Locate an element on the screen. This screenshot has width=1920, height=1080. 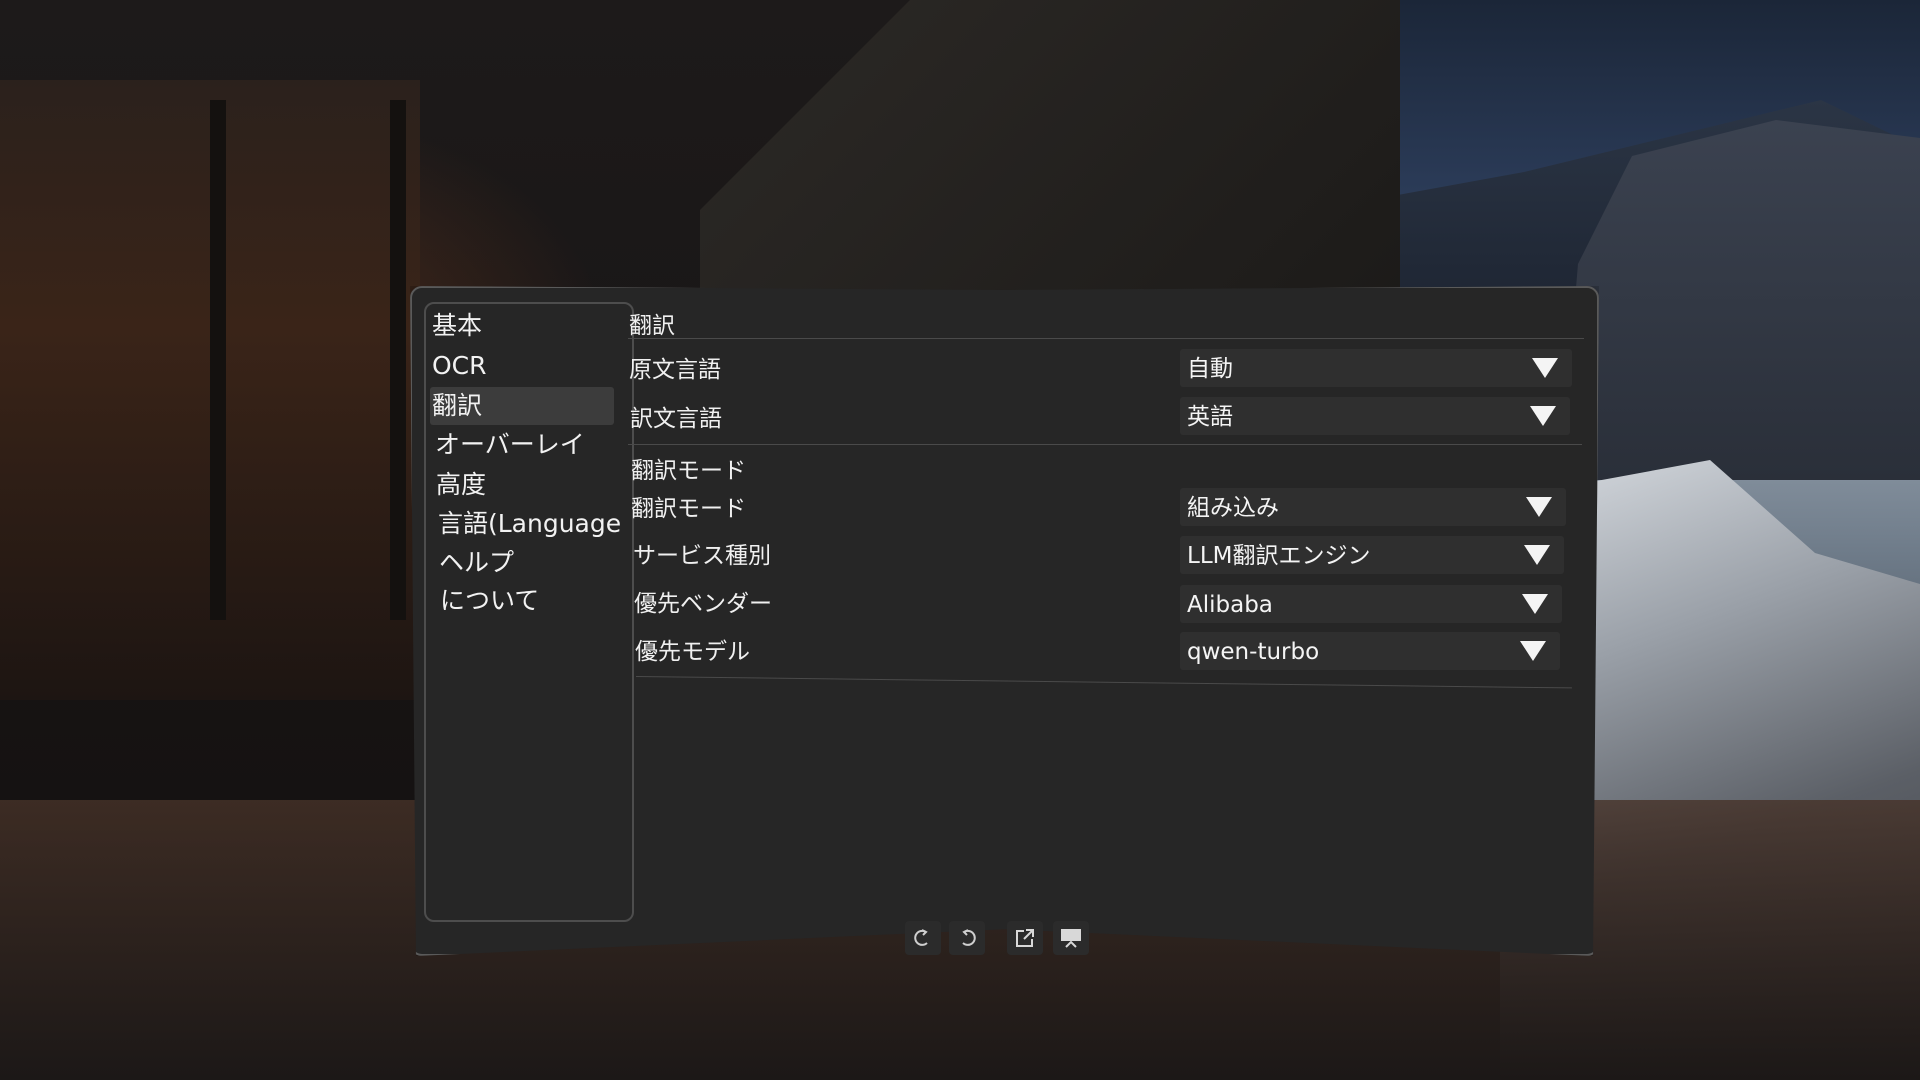
dropdown-value: 自動 is located at coordinates (1210, 369).